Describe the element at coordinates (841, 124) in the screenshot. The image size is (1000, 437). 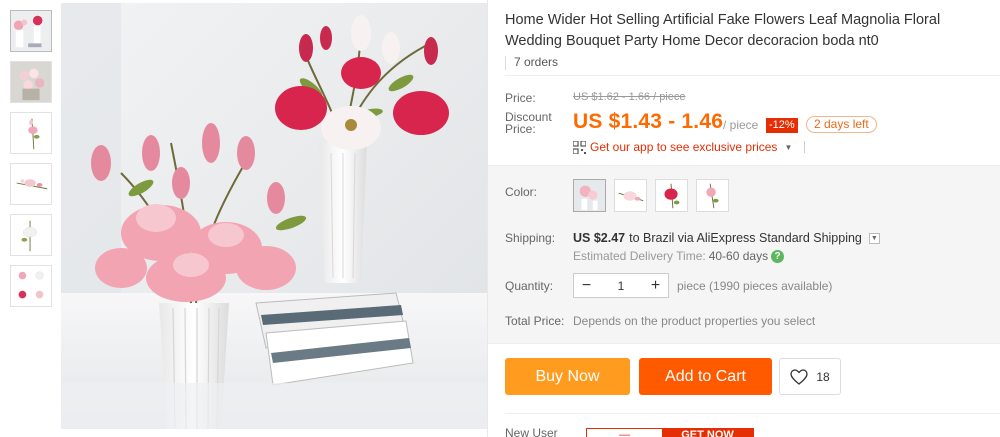
I see `time-left-badge: 2 days left` at that location.